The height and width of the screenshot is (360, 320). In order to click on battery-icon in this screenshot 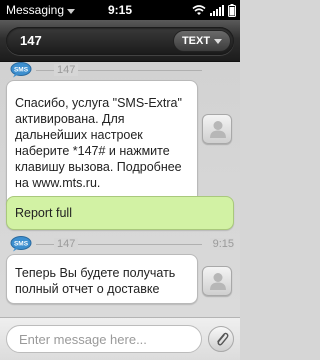, I will do `click(232, 10)`.